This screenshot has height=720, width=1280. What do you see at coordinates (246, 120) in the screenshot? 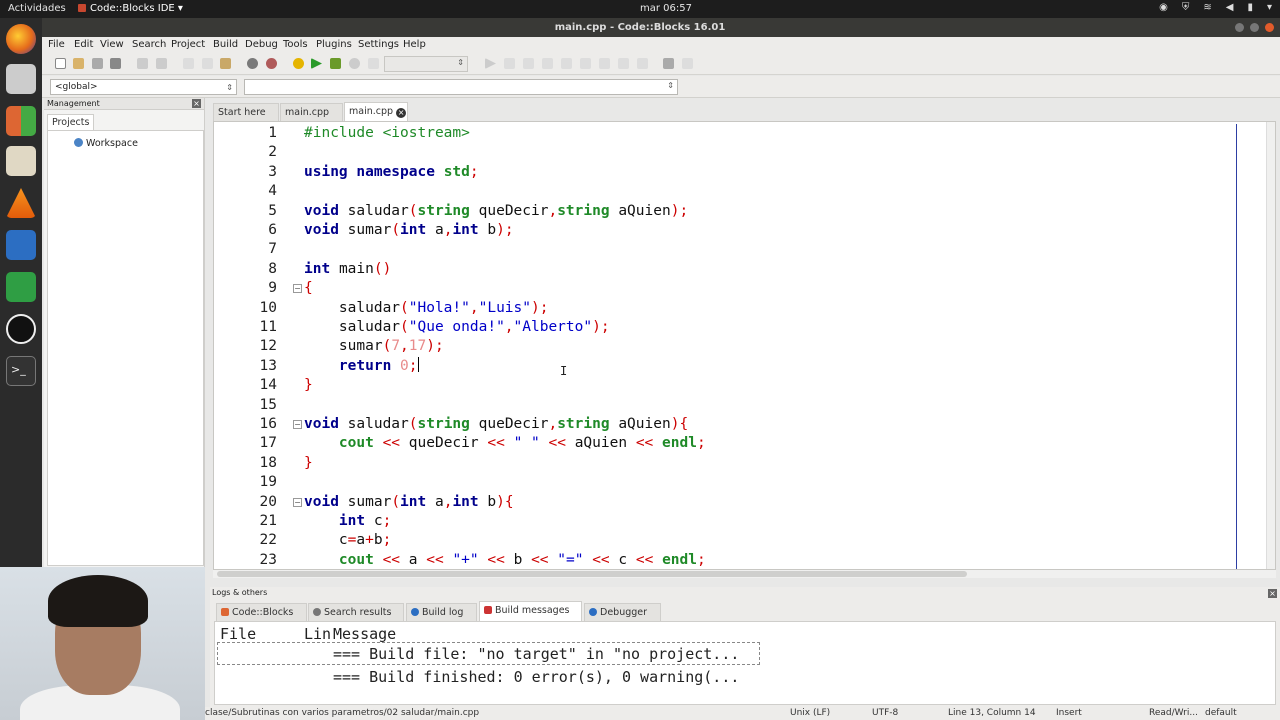
I see `tab-start-here: Start here×` at bounding box center [246, 120].